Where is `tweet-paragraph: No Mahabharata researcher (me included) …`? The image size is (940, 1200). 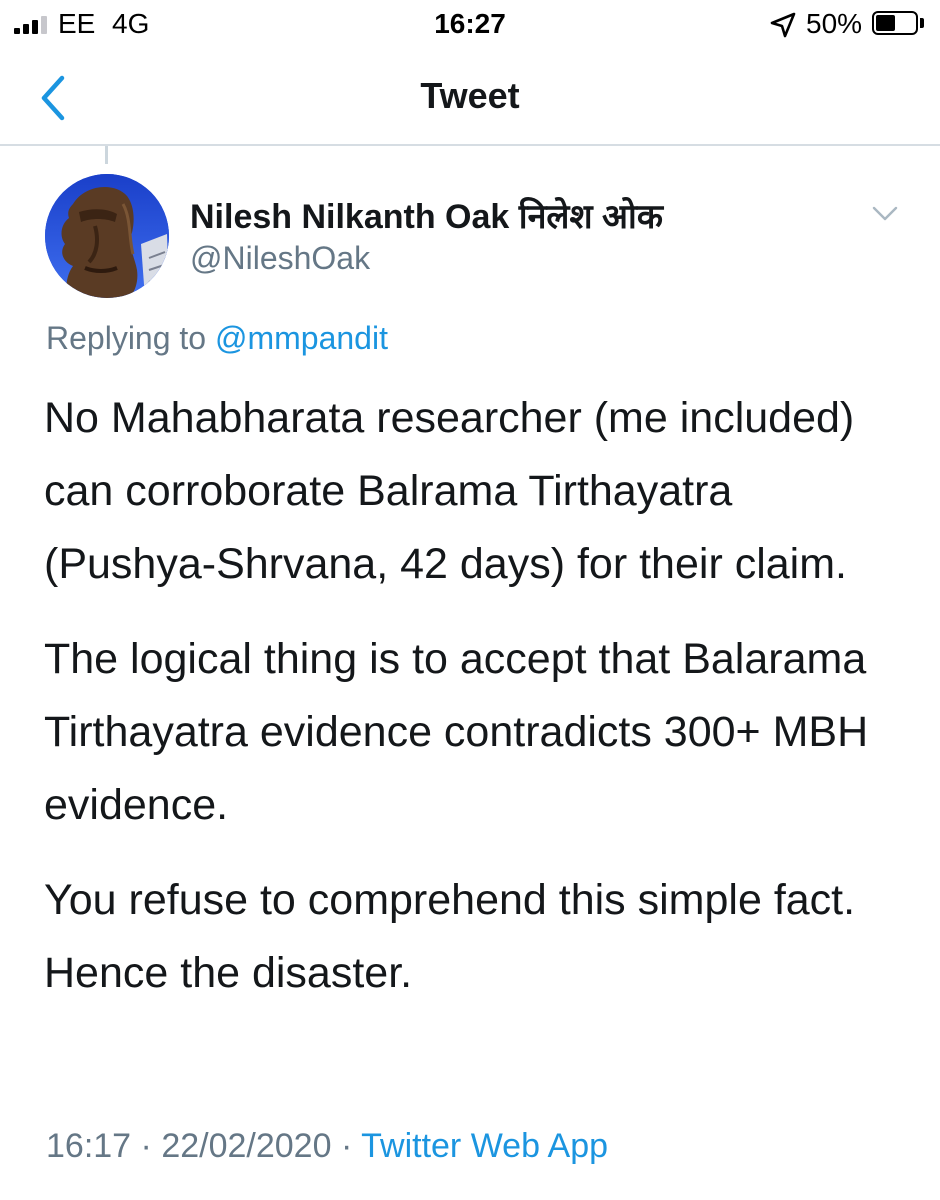 tweet-paragraph: No Mahabharata researcher (me included) … is located at coordinates (449, 491).